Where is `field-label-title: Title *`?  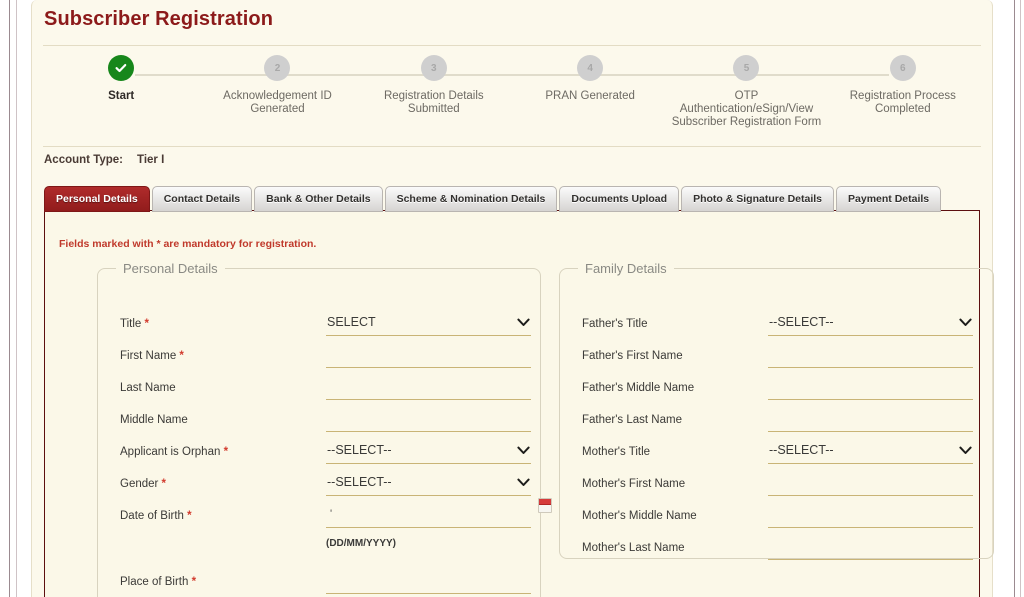 field-label-title: Title * is located at coordinates (134, 324).